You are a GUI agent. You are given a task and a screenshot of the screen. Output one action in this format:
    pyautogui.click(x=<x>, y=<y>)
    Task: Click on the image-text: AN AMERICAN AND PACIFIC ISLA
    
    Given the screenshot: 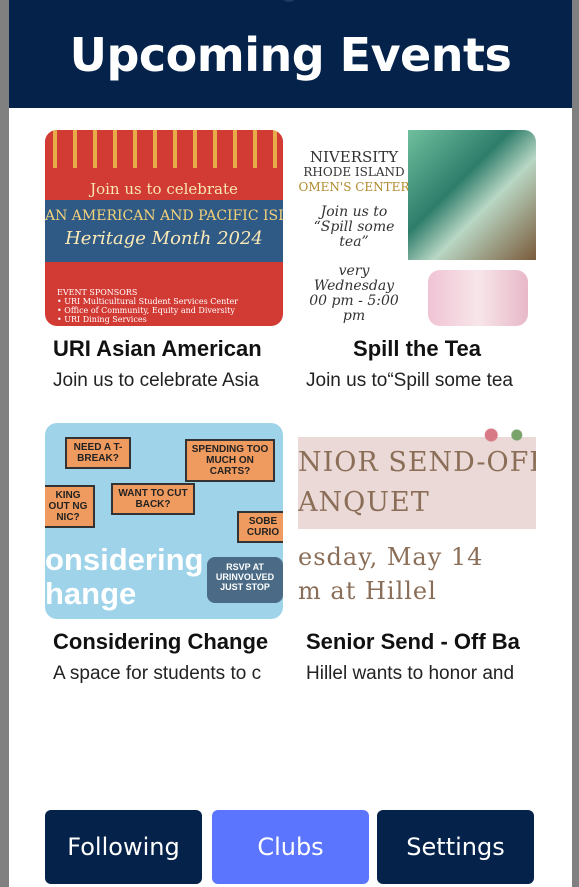 What is the action you would take?
    pyautogui.click(x=164, y=216)
    